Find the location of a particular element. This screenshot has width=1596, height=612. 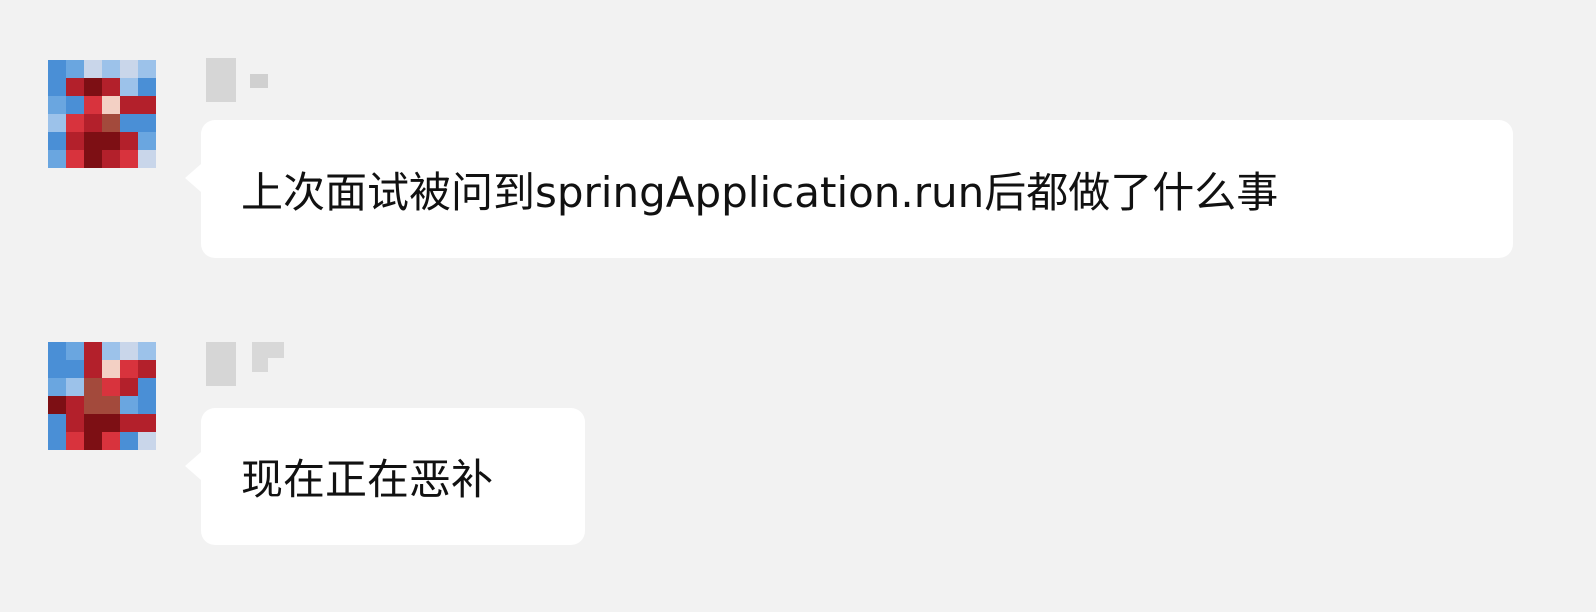

message-bubble: 现在正在恶补 is located at coordinates (385, 476).